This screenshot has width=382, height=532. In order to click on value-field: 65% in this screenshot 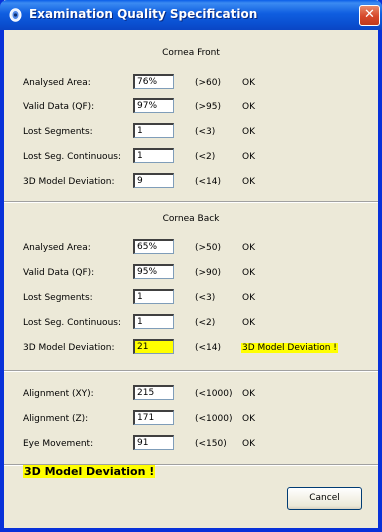, I will do `click(153, 246)`.